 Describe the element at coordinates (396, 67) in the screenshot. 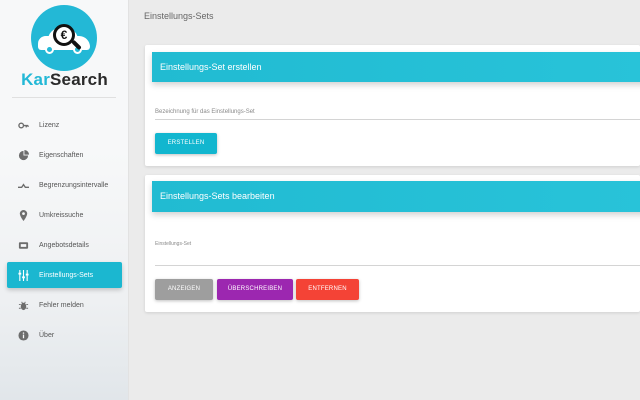

I see `create-set-card-header: Einstellungs-Set erstellen` at that location.